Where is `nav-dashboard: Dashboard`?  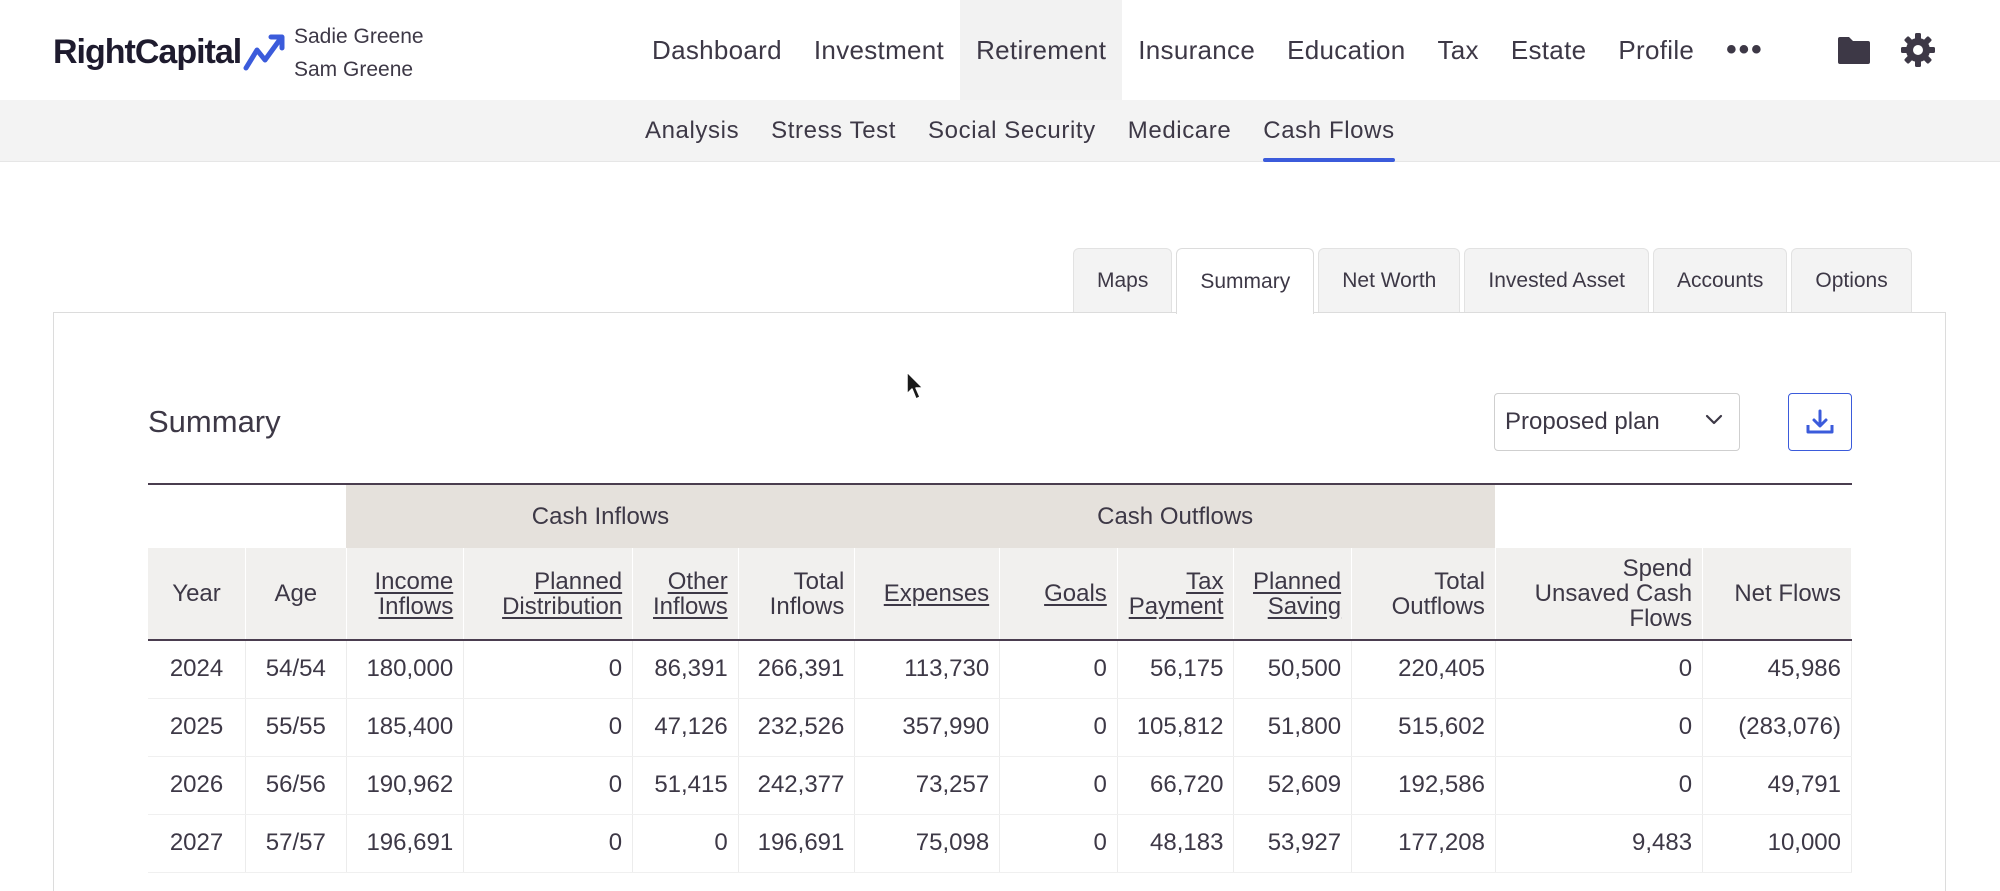 nav-dashboard: Dashboard is located at coordinates (717, 50).